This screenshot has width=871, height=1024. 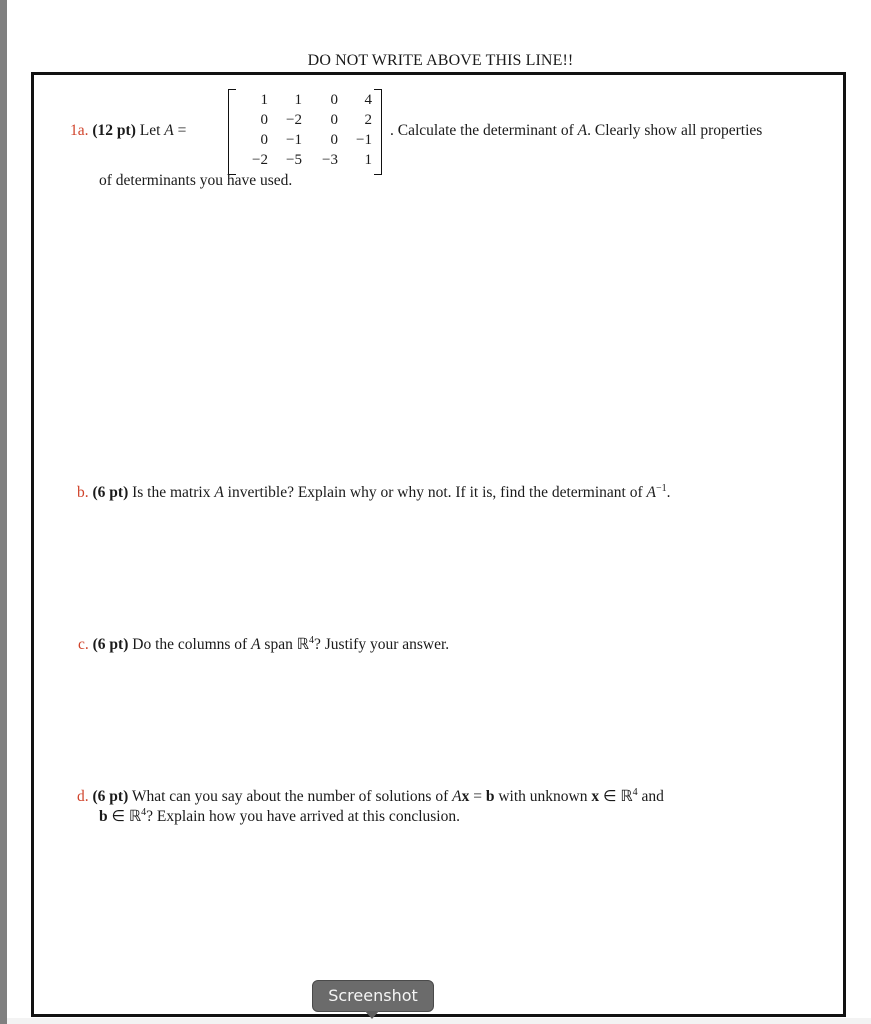 What do you see at coordinates (652, 796) in the screenshot?
I see `question-text: and` at bounding box center [652, 796].